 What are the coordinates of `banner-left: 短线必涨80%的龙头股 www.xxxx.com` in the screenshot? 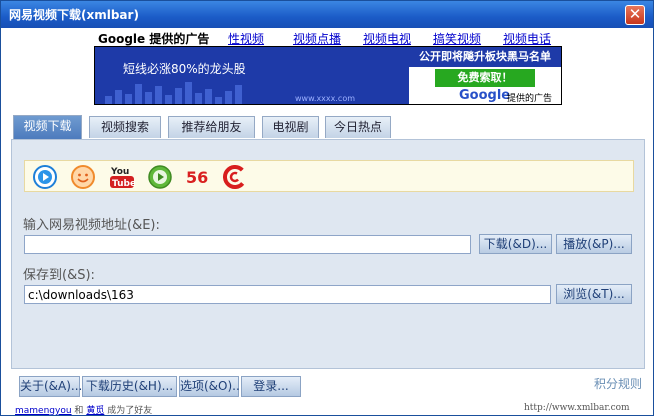 It's located at (252, 75).